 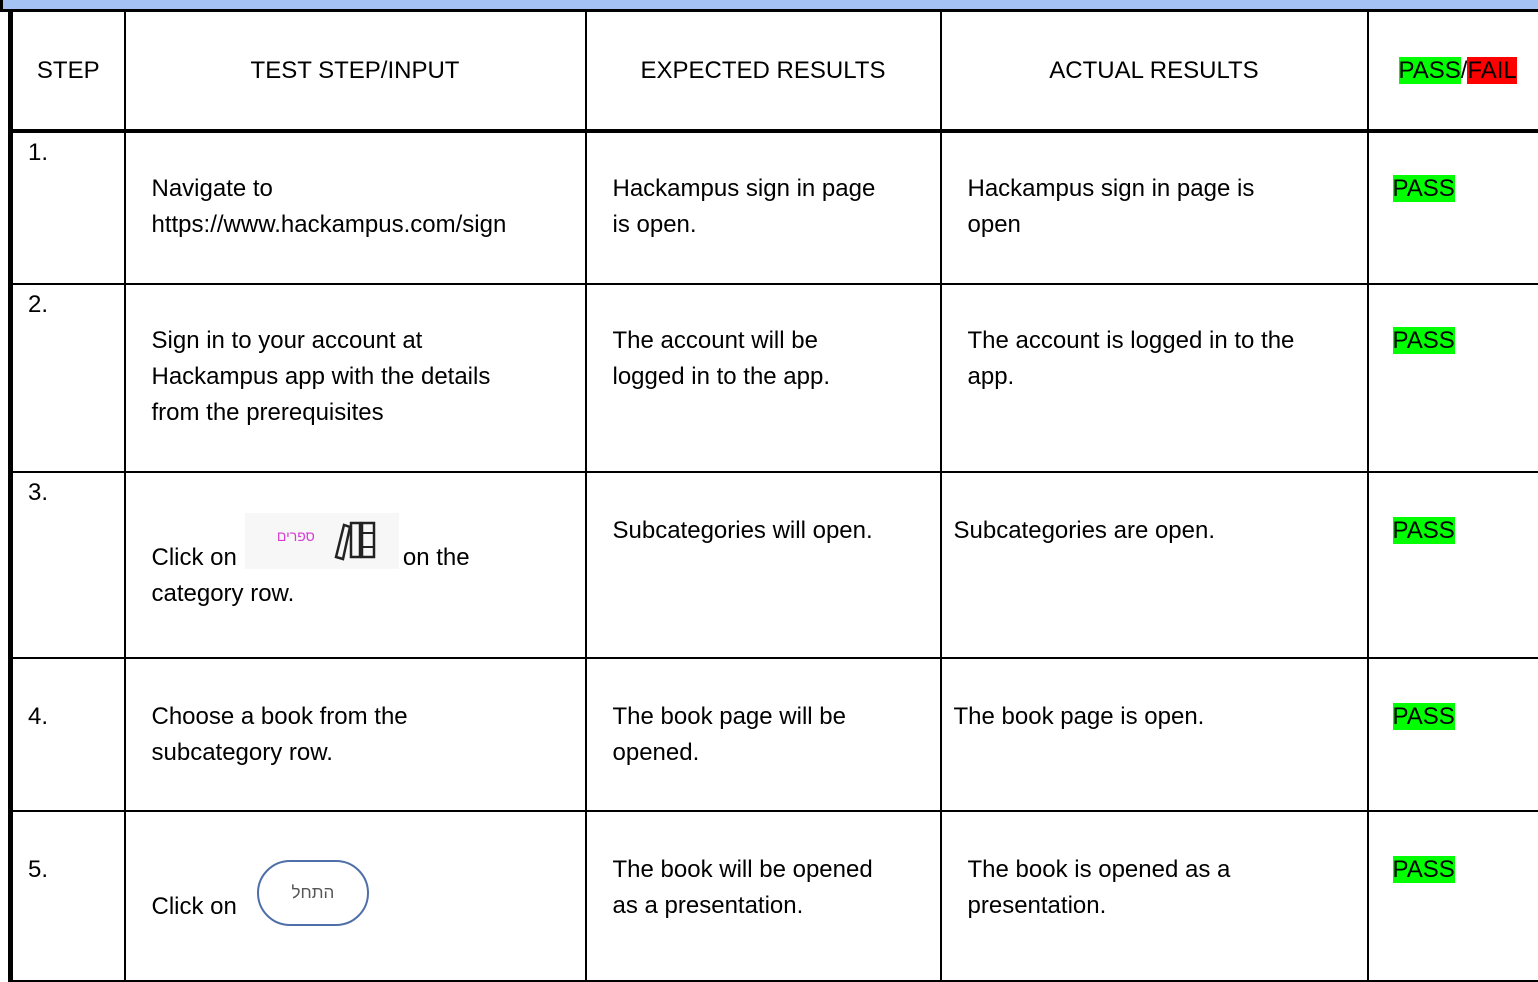 I want to click on start-button: התחל, so click(x=313, y=893).